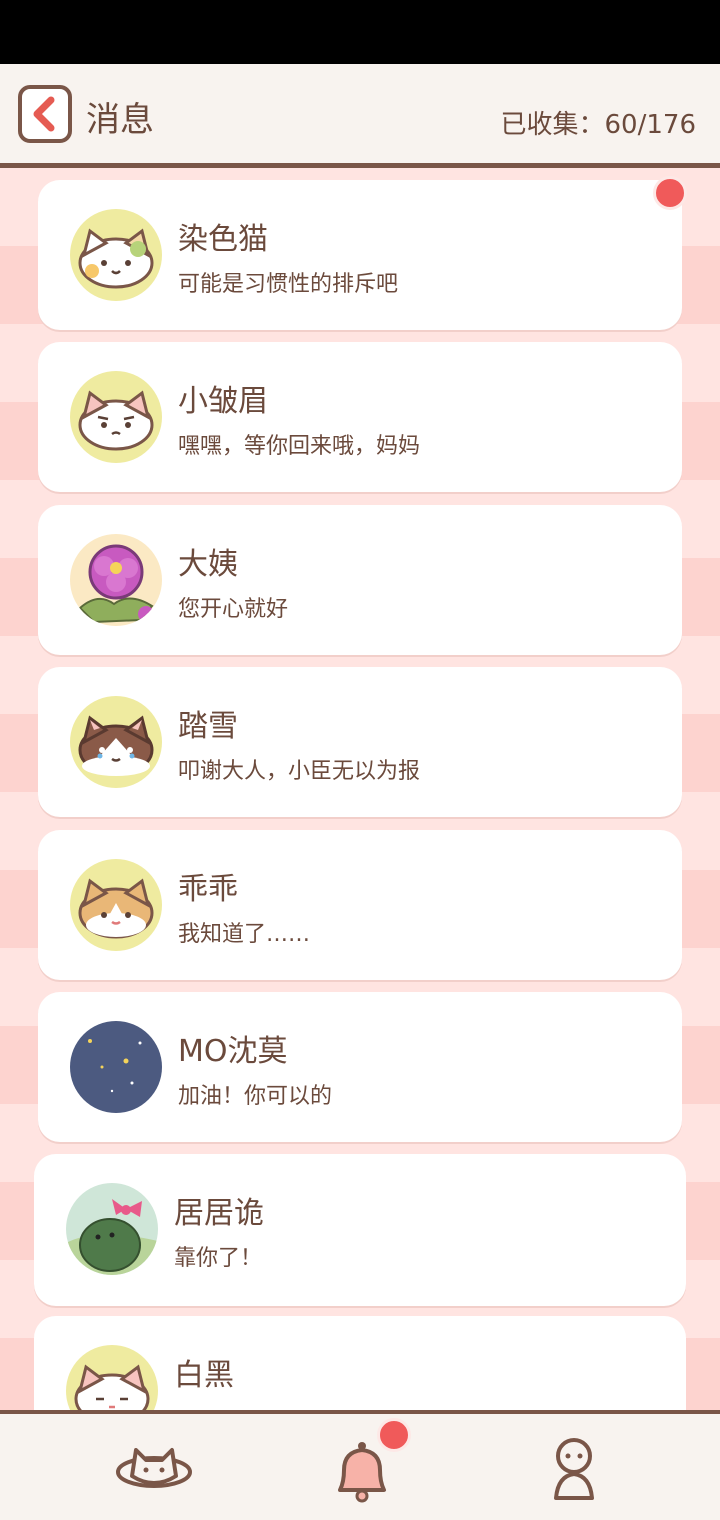 The height and width of the screenshot is (1520, 720). Describe the element at coordinates (299, 446) in the screenshot. I see `message-preview: 嘿嘿，等你回来哦，妈妈` at that location.